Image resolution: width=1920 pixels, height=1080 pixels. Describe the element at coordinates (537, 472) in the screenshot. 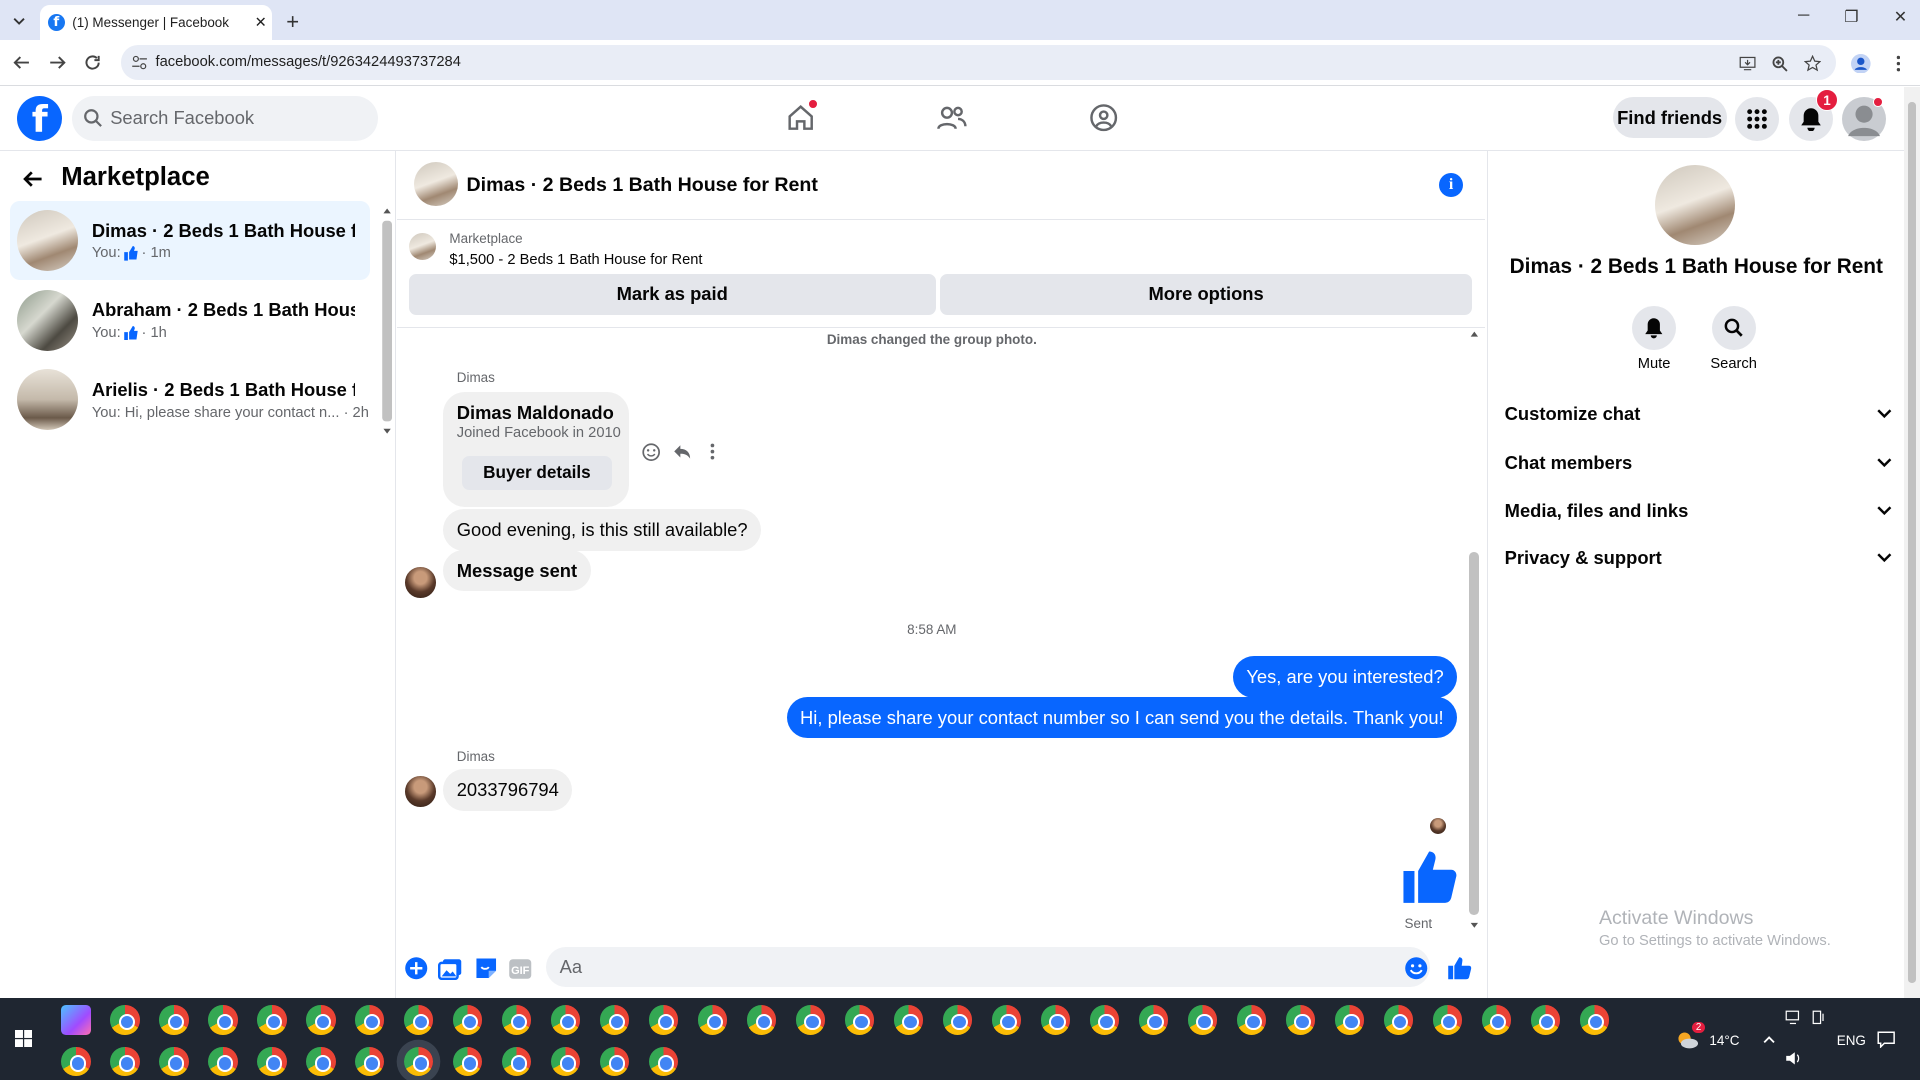

I see `buyer-details-button: Buyer details` at that location.